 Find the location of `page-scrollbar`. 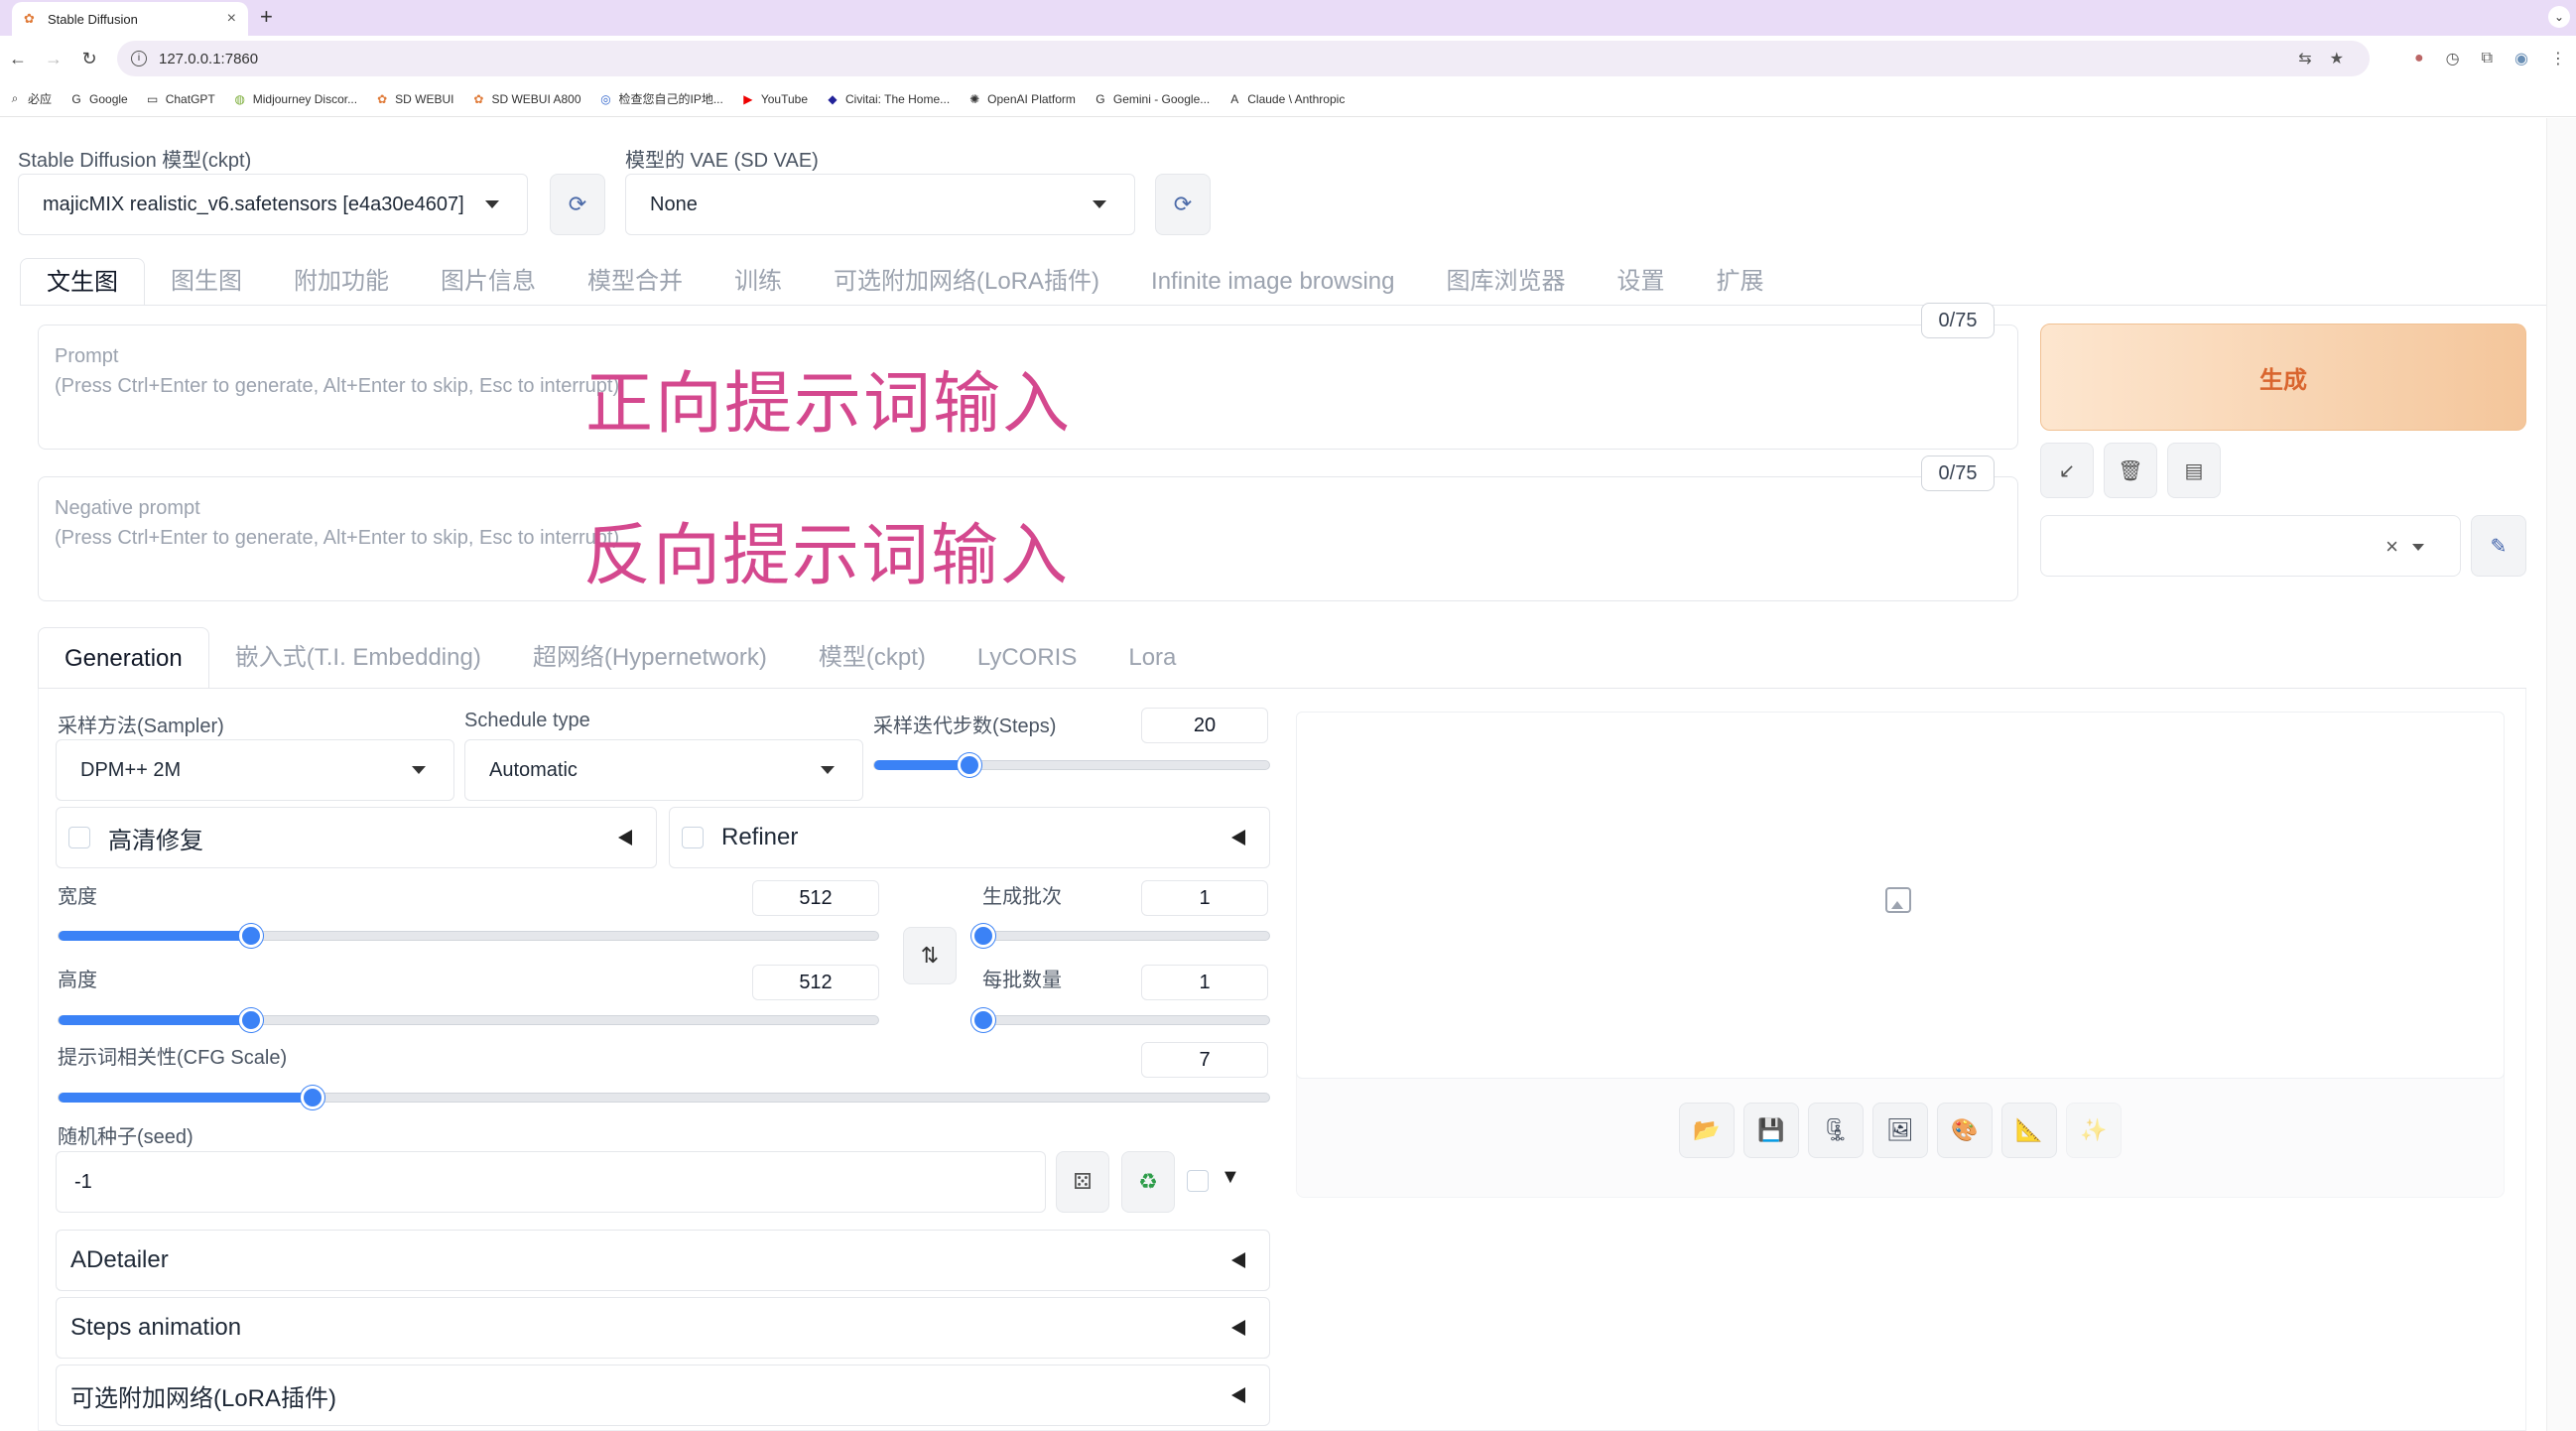

page-scrollbar is located at coordinates (2561, 774).